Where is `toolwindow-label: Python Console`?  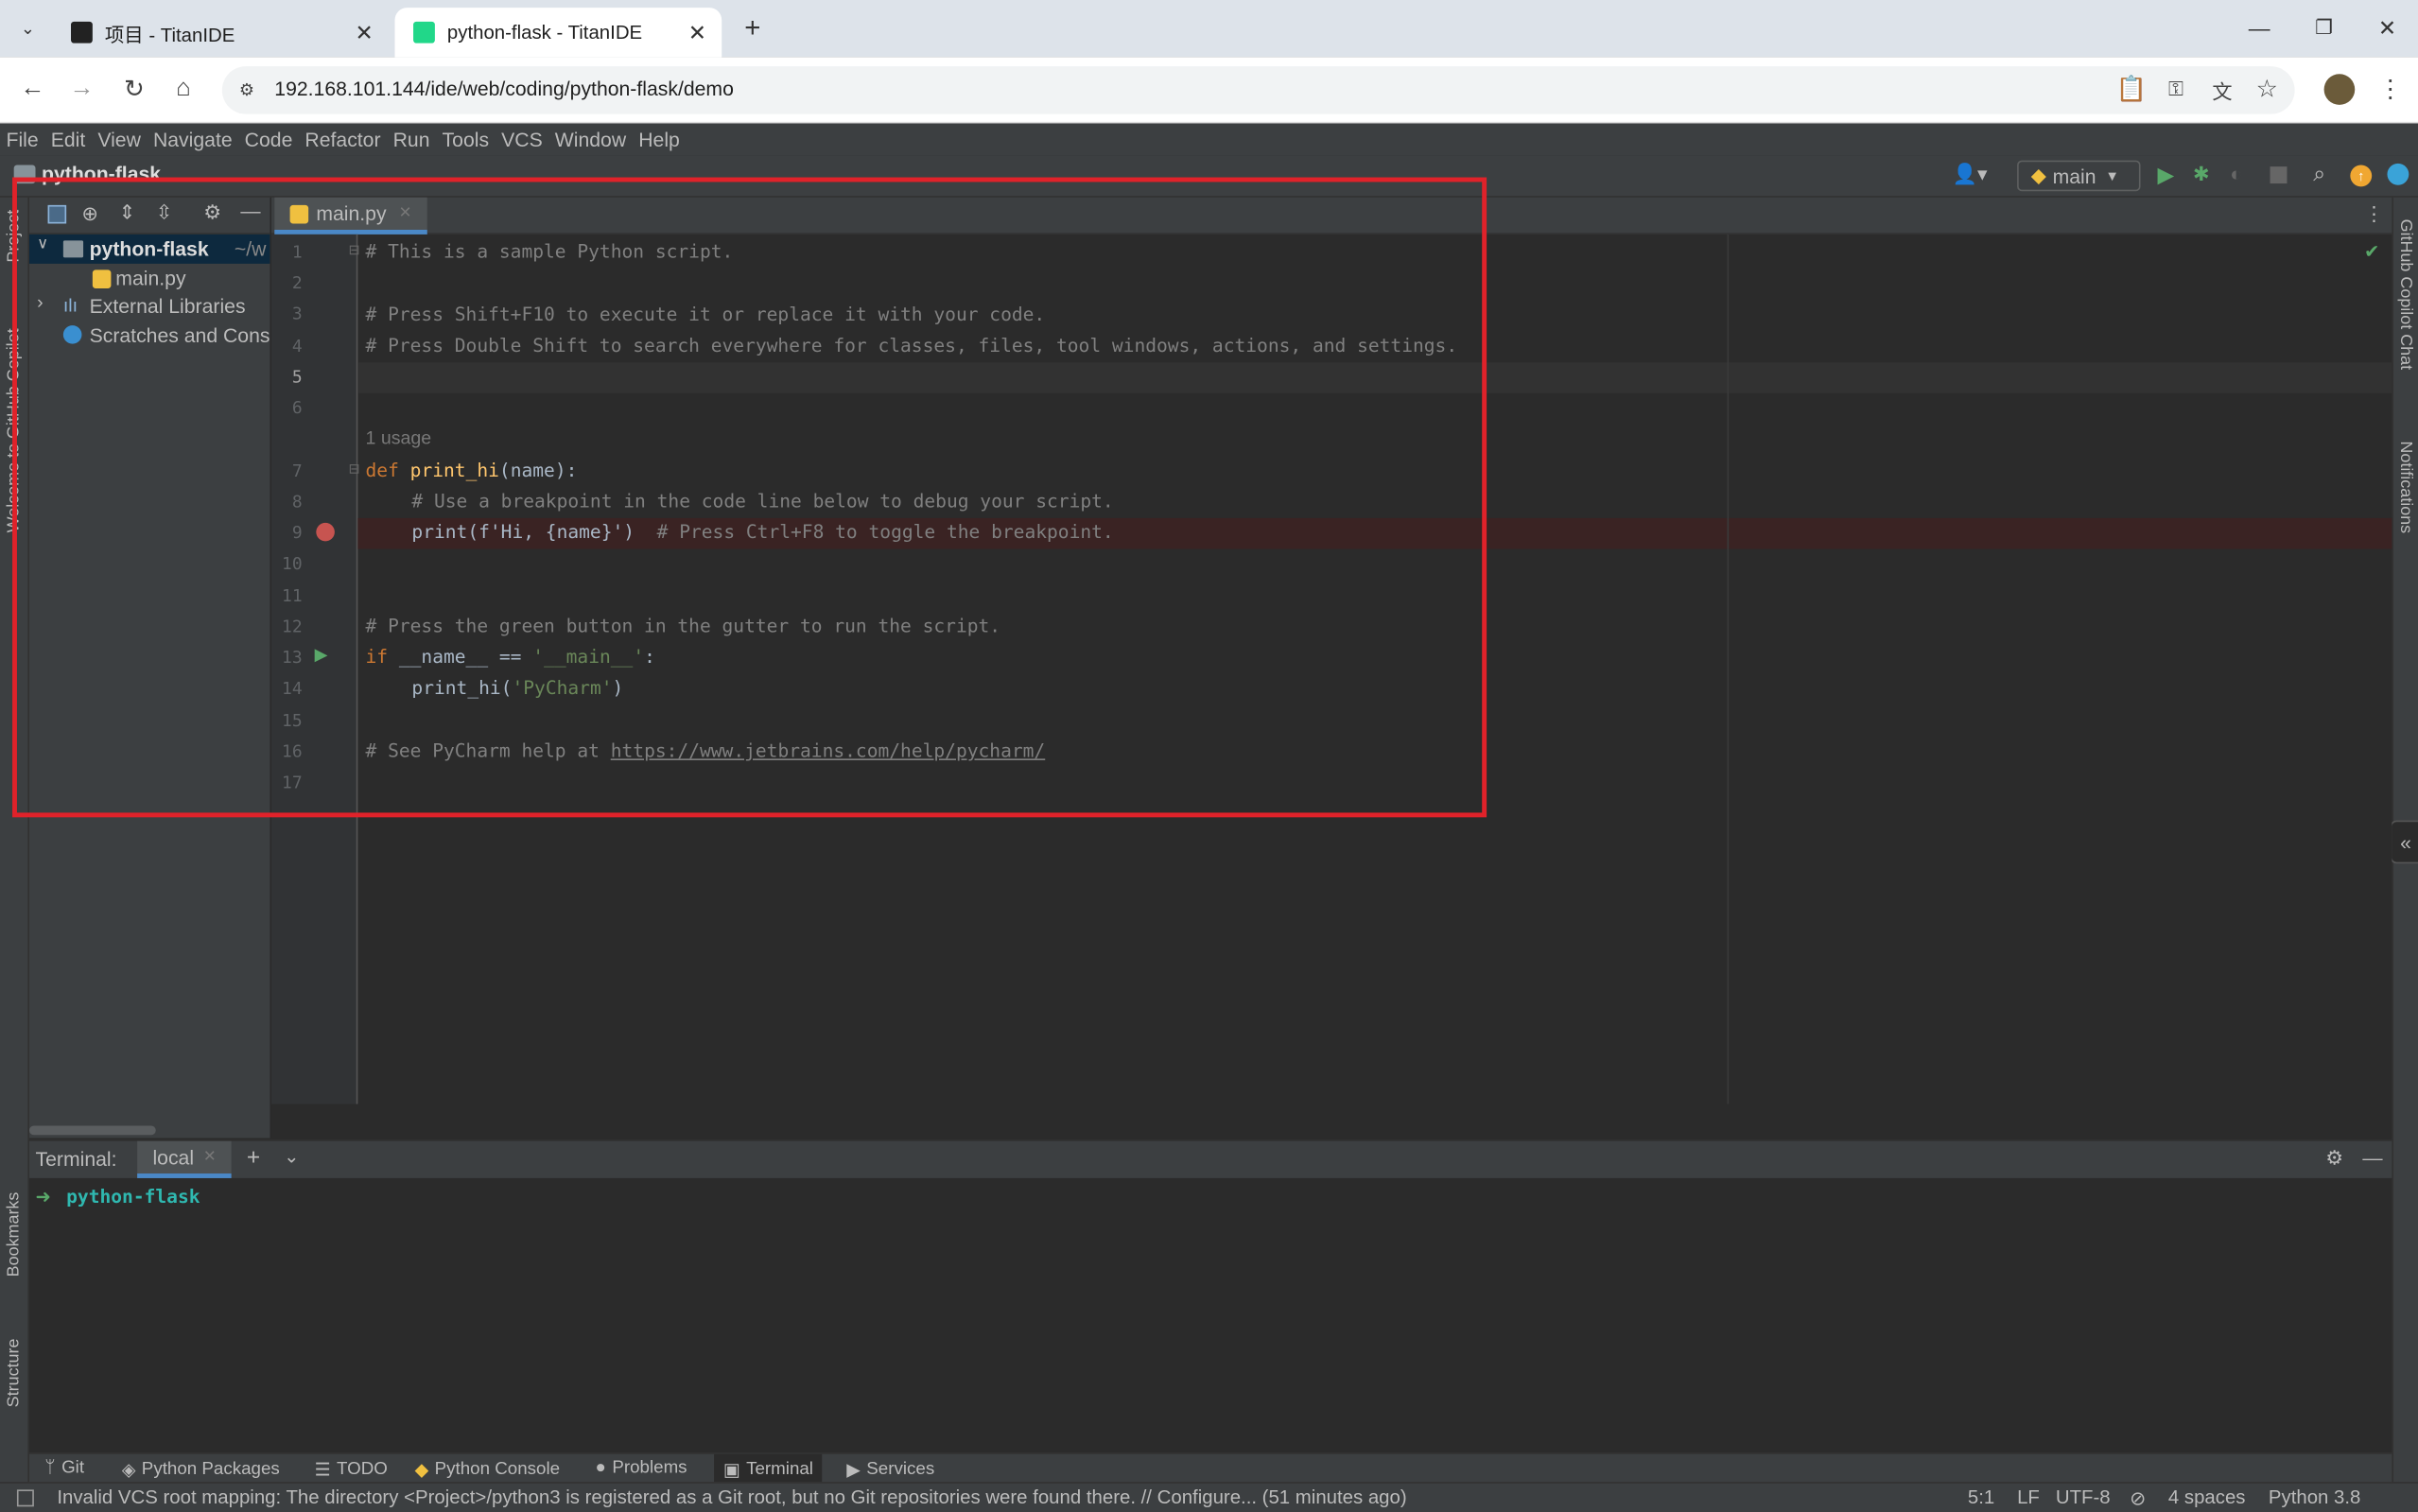
toolwindow-label: Python Console is located at coordinates (497, 1470).